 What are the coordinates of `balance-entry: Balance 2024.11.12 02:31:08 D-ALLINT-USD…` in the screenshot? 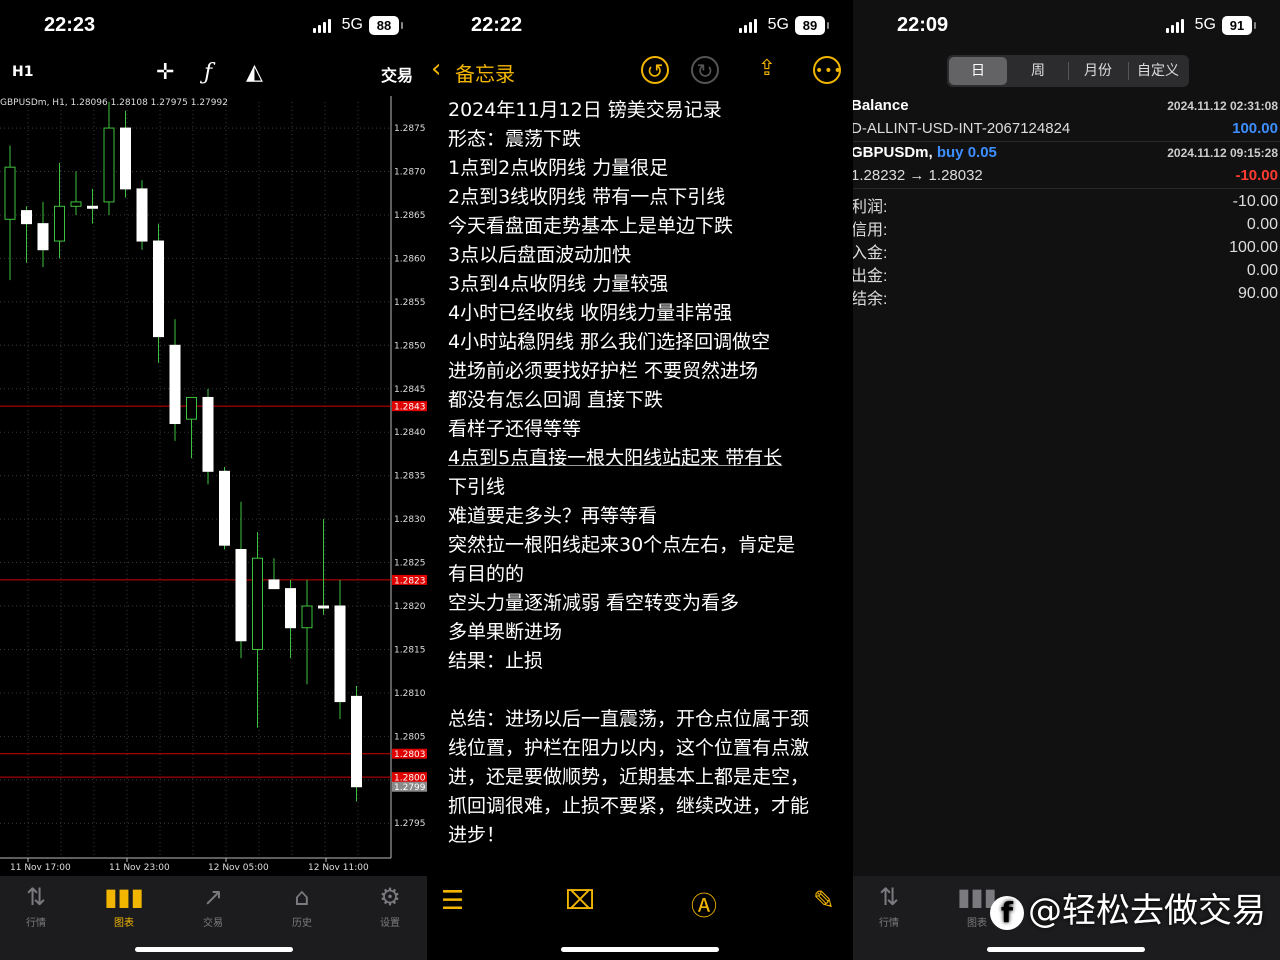 It's located at (1066, 118).